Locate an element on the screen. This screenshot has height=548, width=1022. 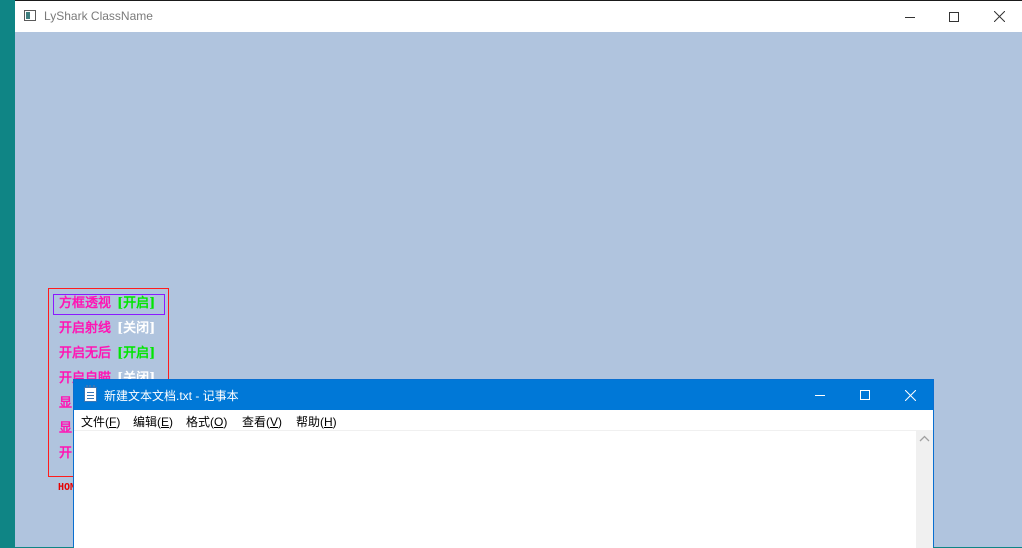
notepad-minimize-button is located at coordinates (820, 395).